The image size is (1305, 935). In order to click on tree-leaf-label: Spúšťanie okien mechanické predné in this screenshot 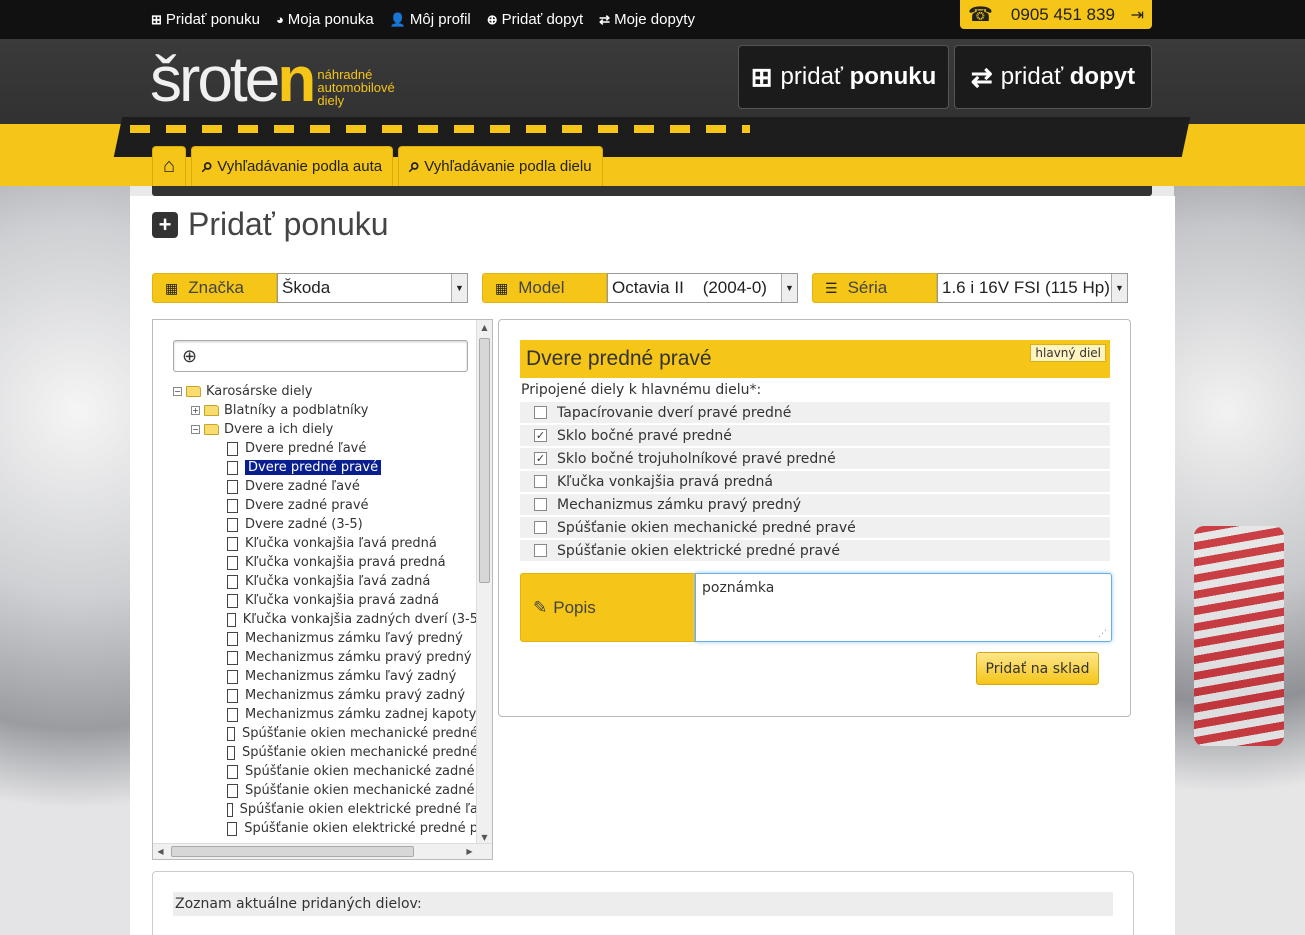, I will do `click(359, 733)`.